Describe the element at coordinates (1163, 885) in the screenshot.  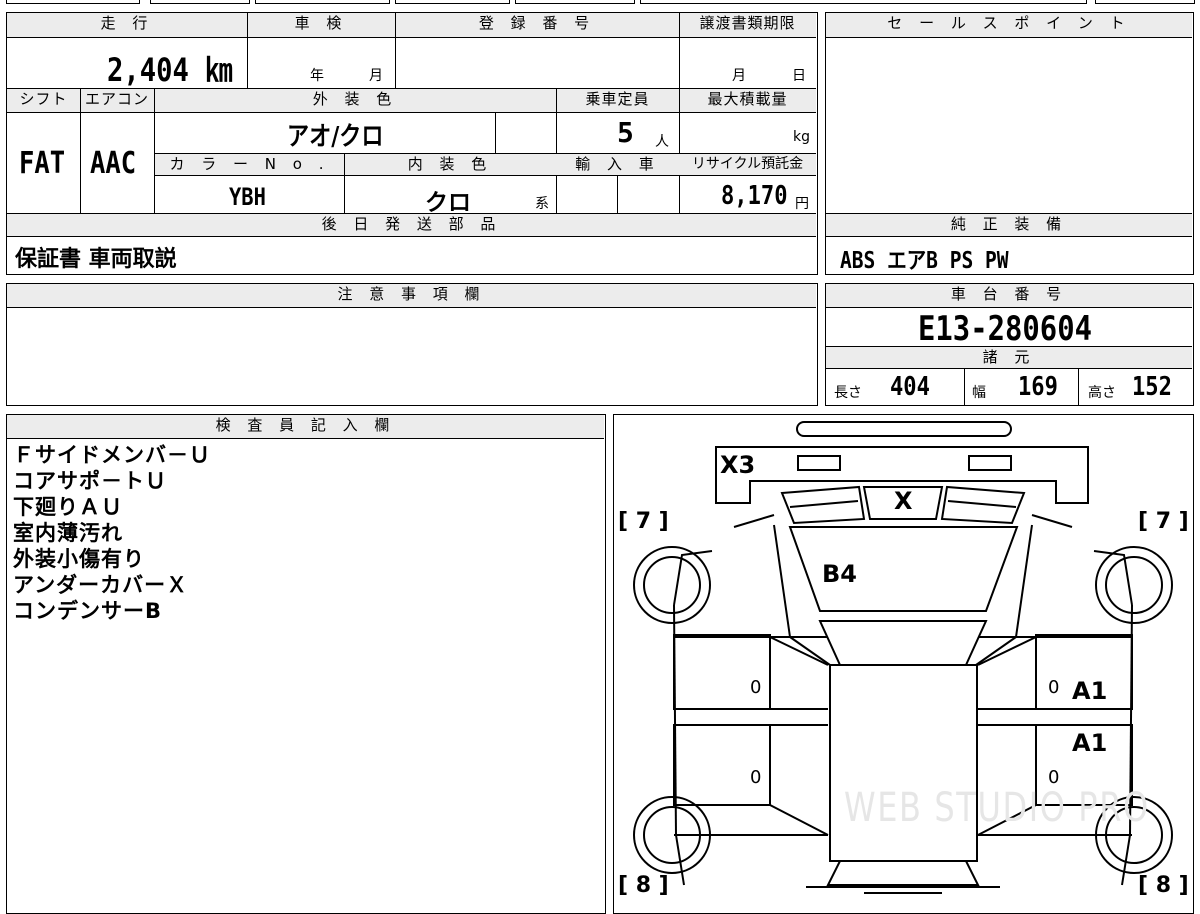
I see `tire-rear-right: [ 8 ]` at that location.